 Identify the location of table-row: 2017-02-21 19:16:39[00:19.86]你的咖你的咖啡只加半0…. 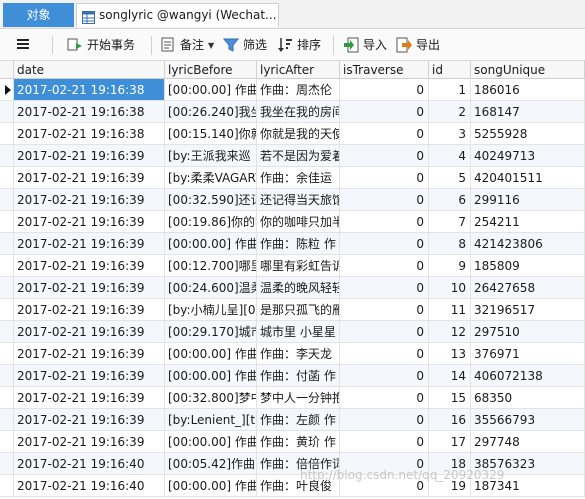
(292, 222).